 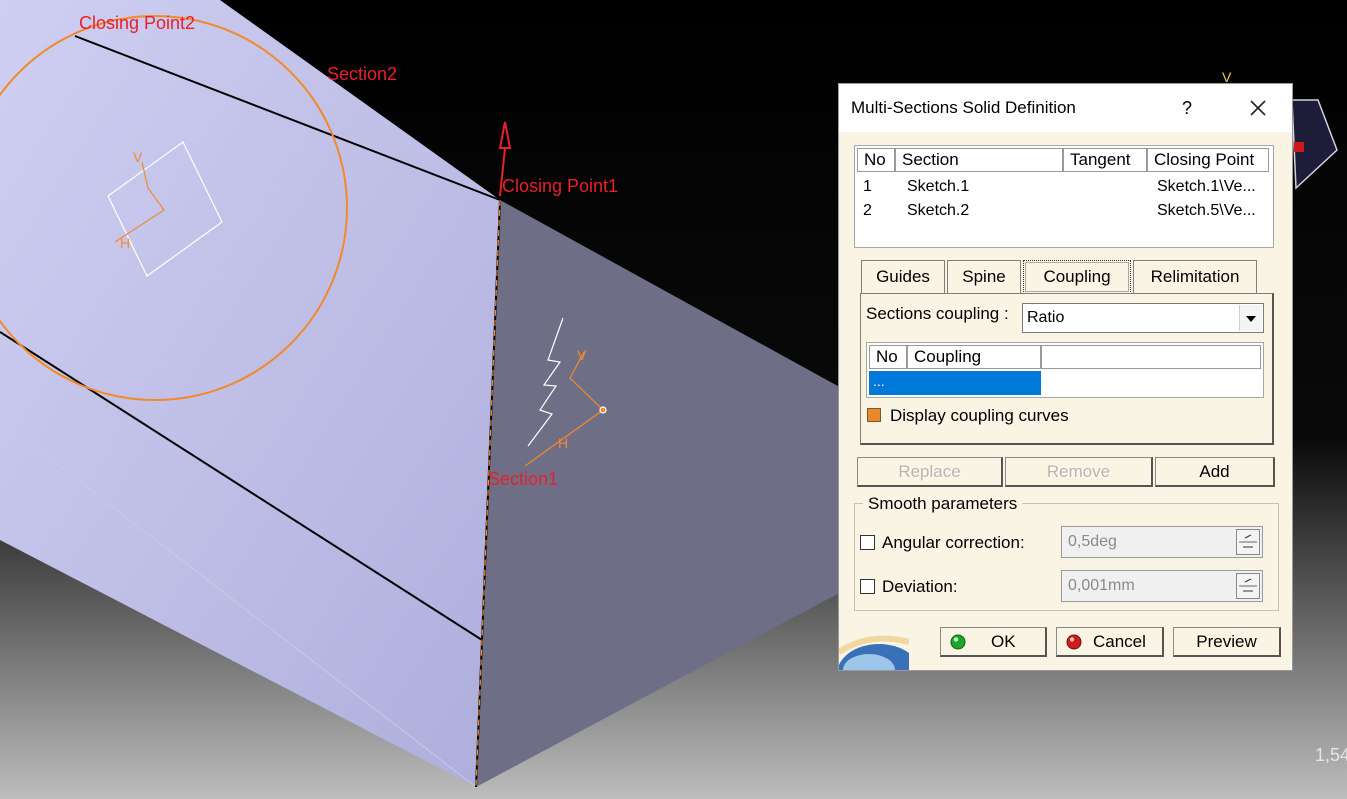 I want to click on label-closing-point-2: Closing Point2, so click(x=137, y=23).